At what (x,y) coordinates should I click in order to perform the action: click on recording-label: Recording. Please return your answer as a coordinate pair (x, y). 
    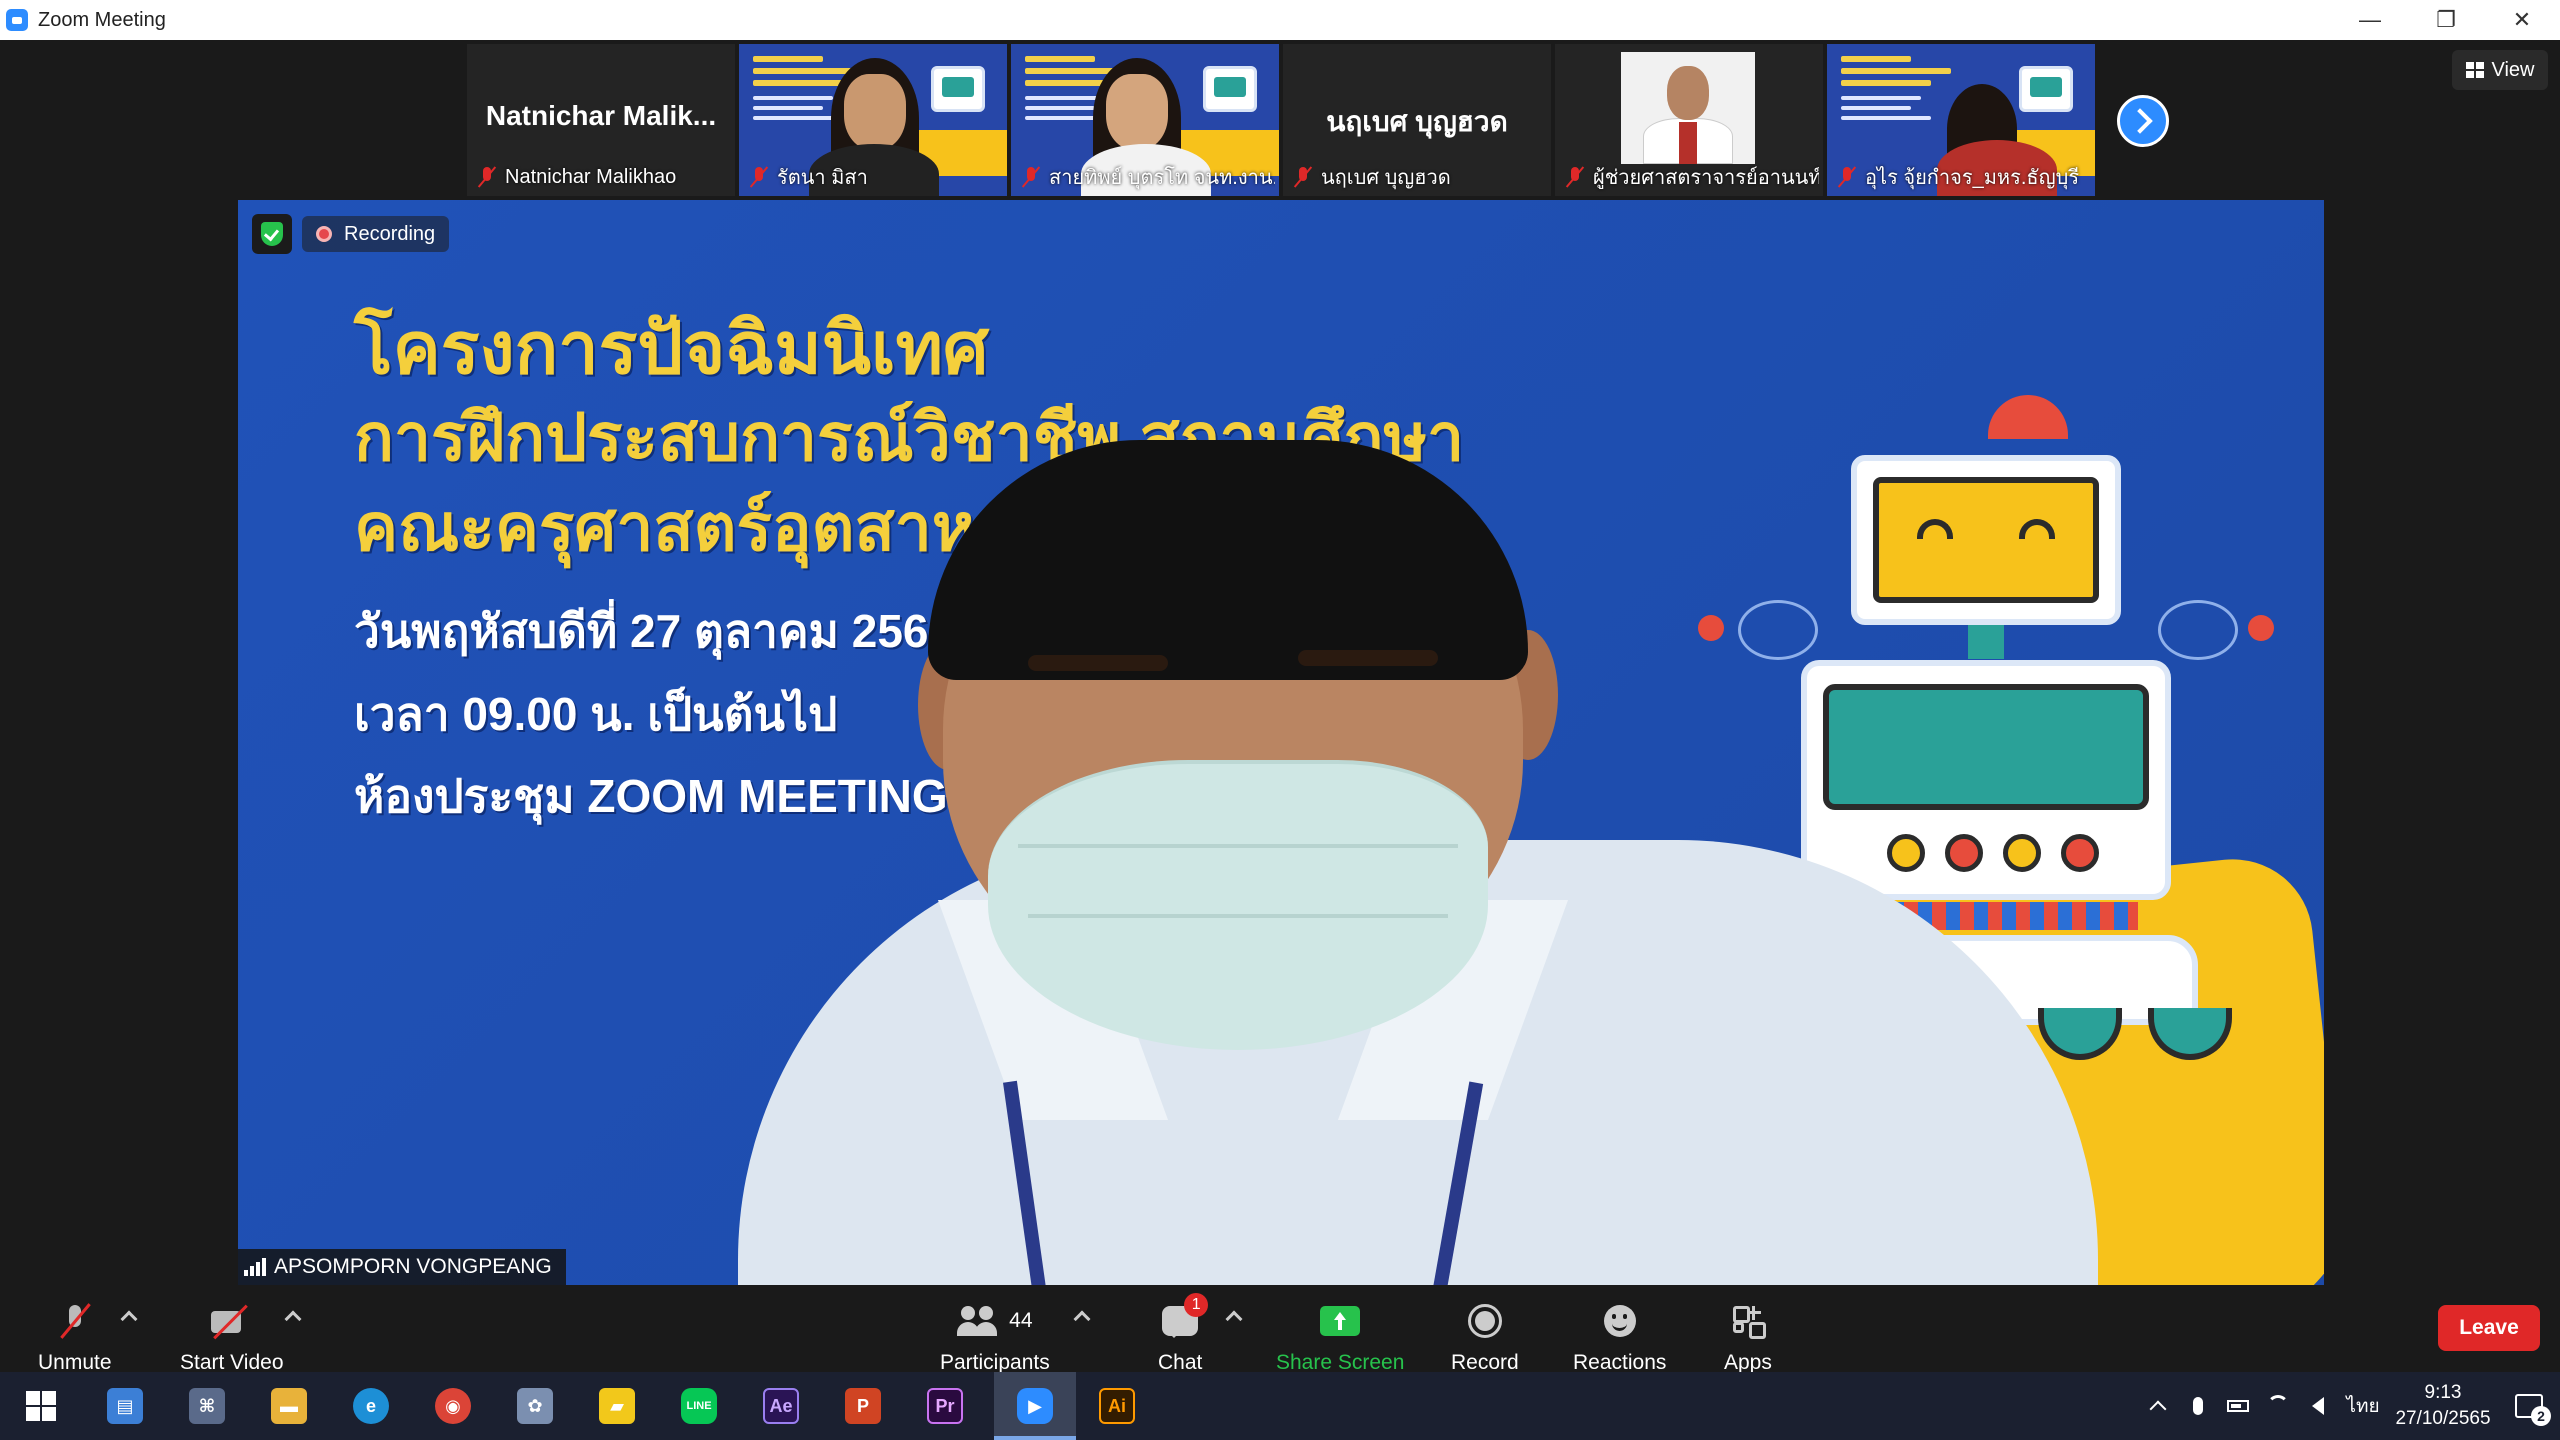
    Looking at the image, I should click on (390, 233).